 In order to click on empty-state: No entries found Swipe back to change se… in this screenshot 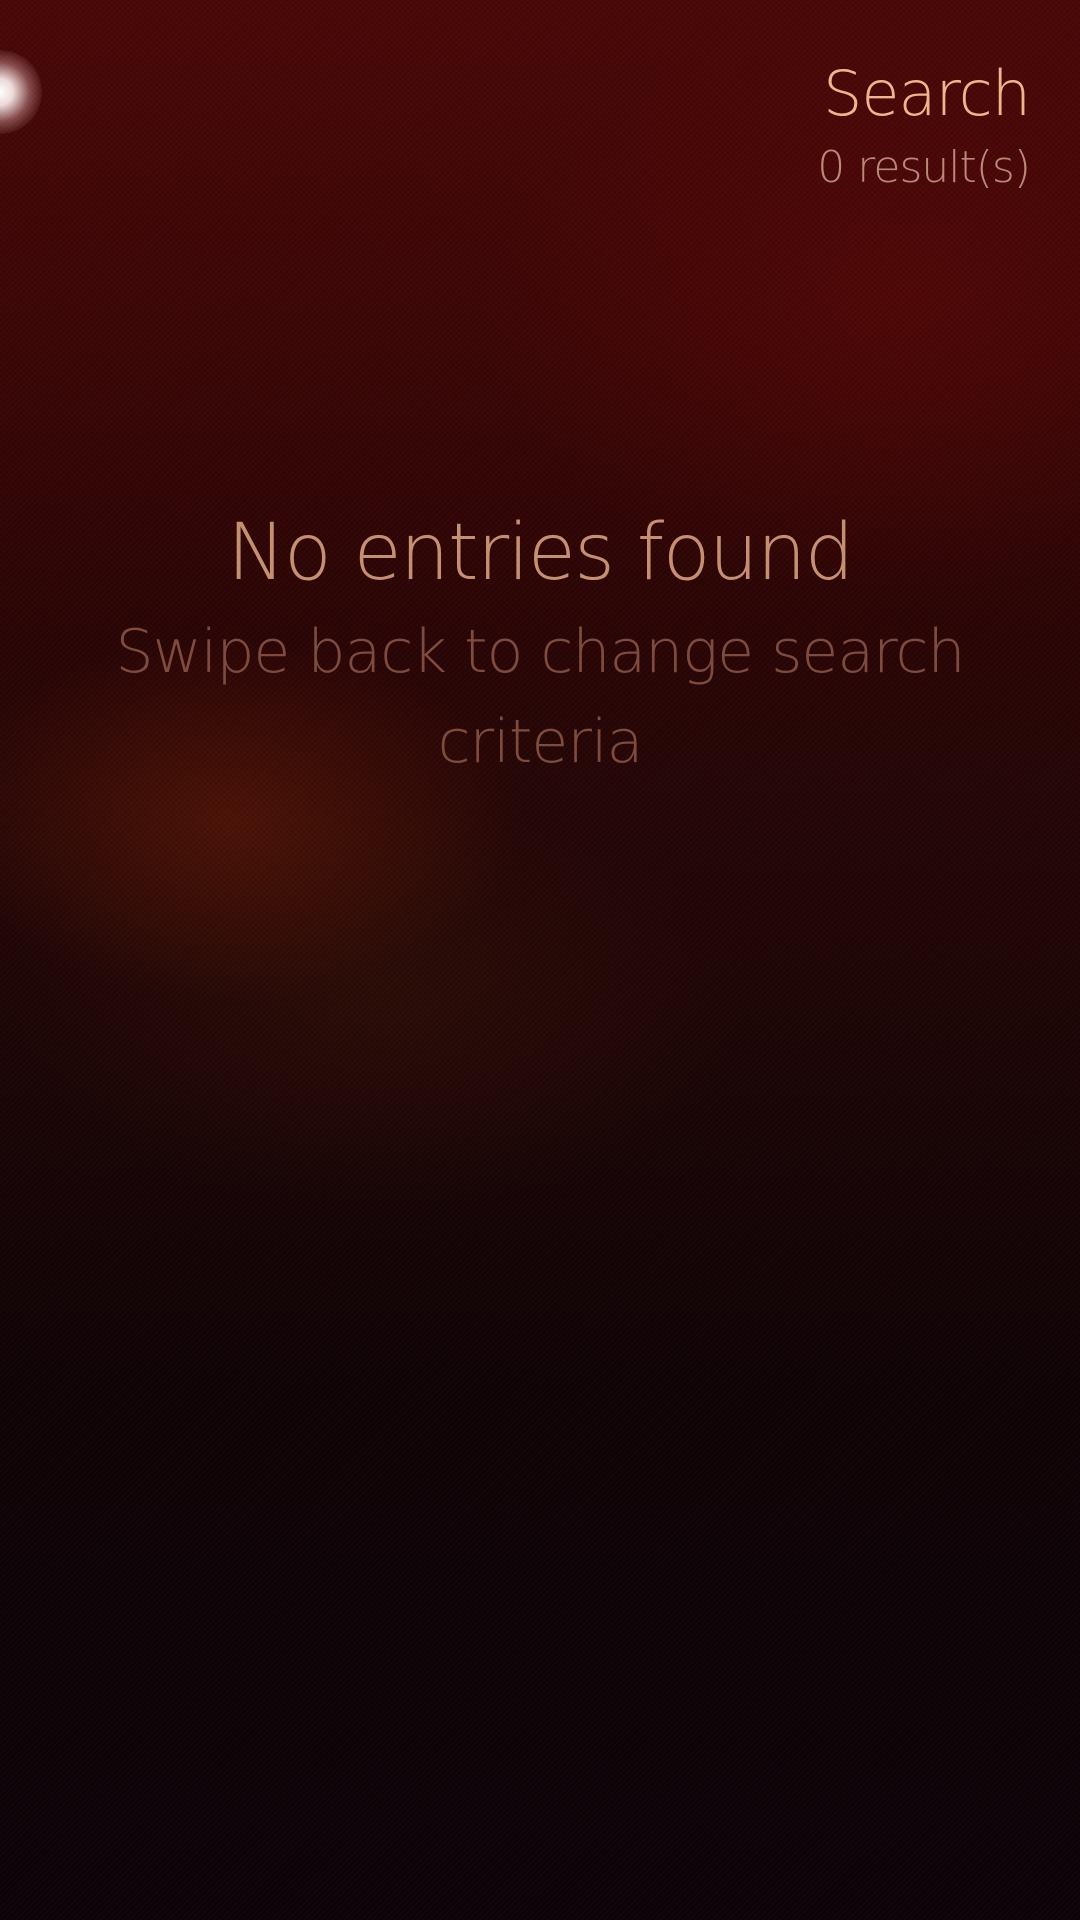, I will do `click(540, 646)`.